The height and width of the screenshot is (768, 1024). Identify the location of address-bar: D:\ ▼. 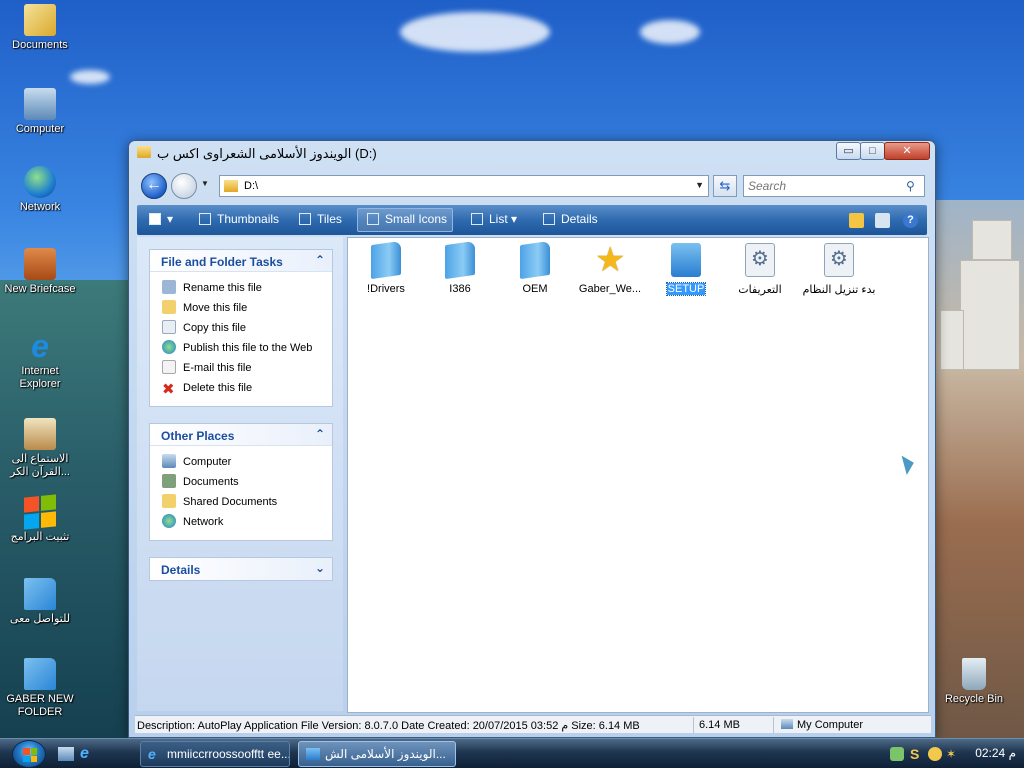
(464, 186).